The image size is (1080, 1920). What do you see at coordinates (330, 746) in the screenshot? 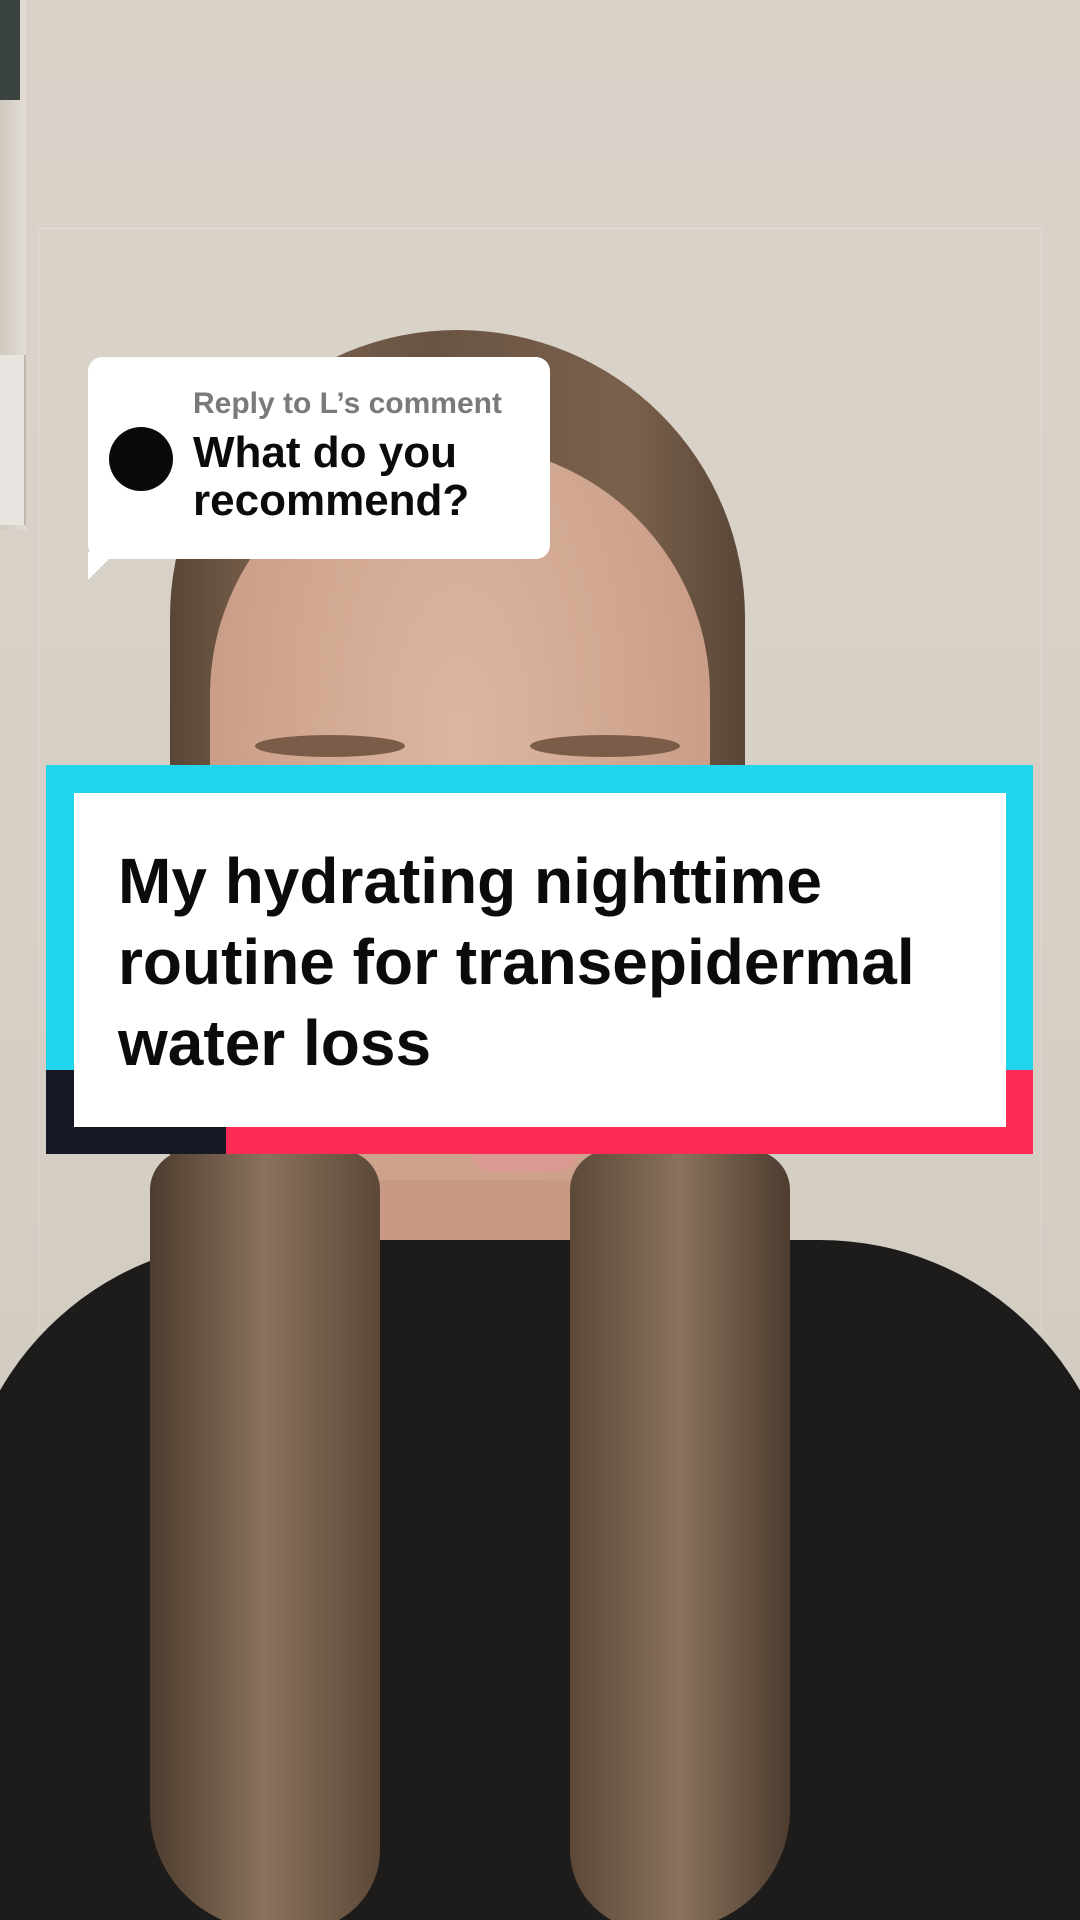
I see `person-eyebrow-left` at bounding box center [330, 746].